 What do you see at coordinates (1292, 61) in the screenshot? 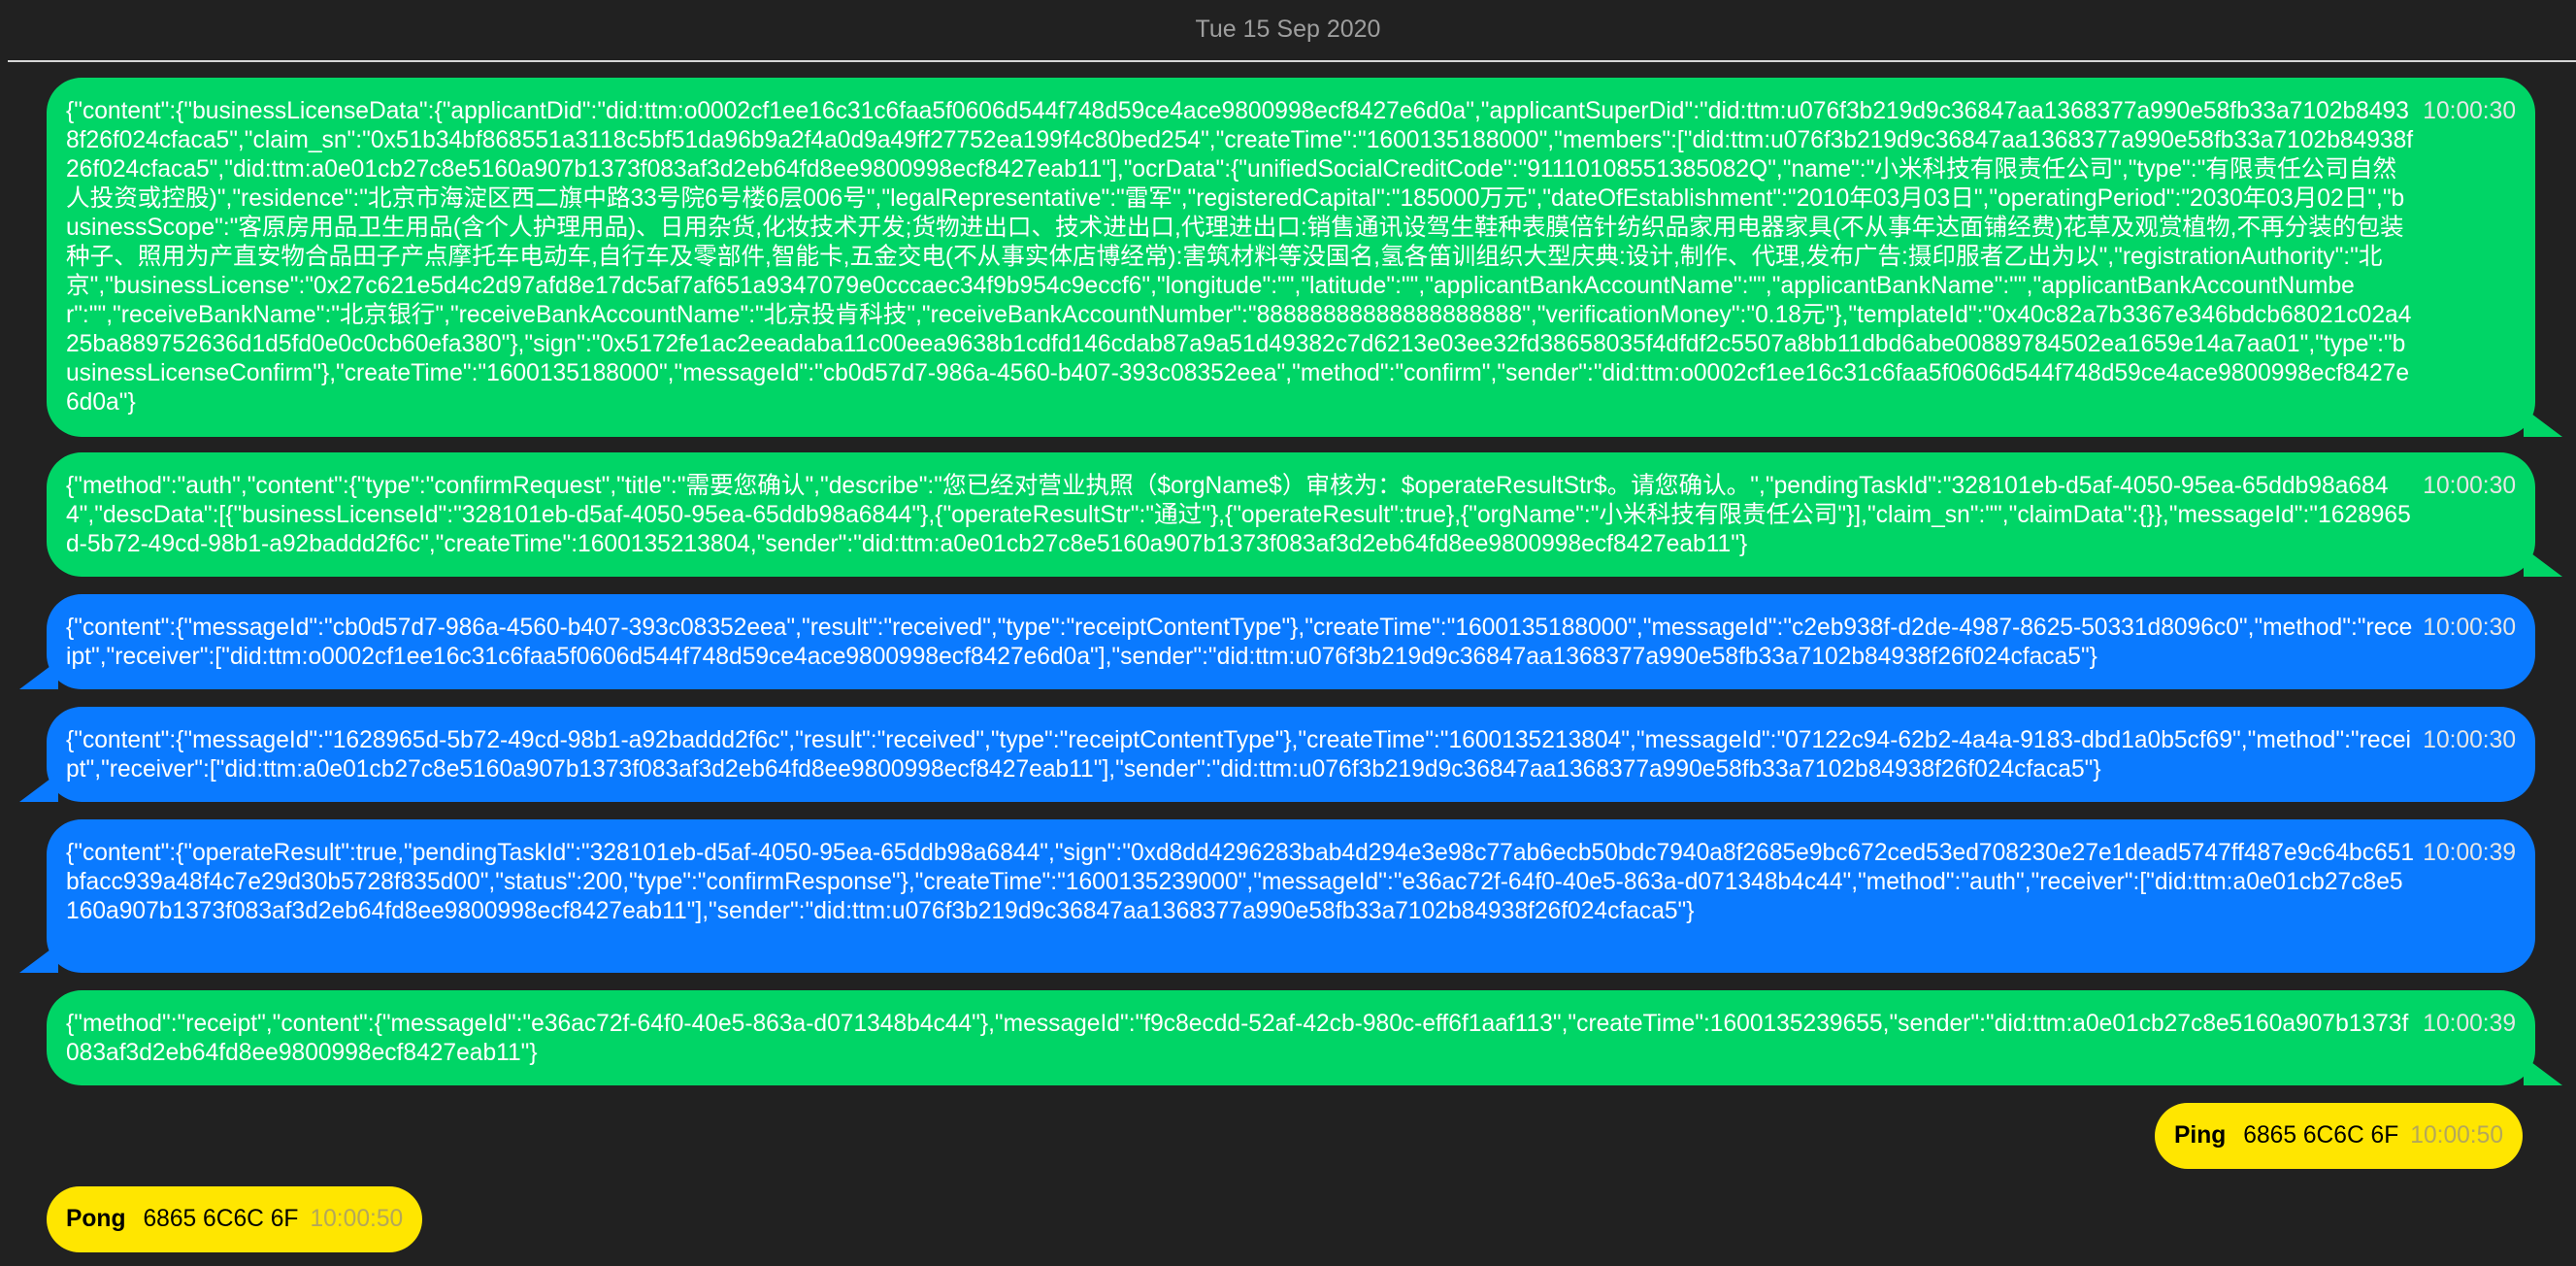
I see `header-divider` at bounding box center [1292, 61].